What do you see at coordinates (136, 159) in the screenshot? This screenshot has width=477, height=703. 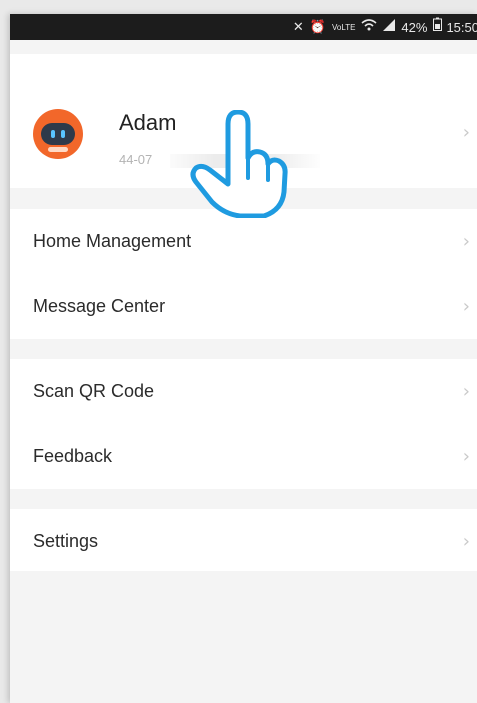 I see `user-id: 44-07` at bounding box center [136, 159].